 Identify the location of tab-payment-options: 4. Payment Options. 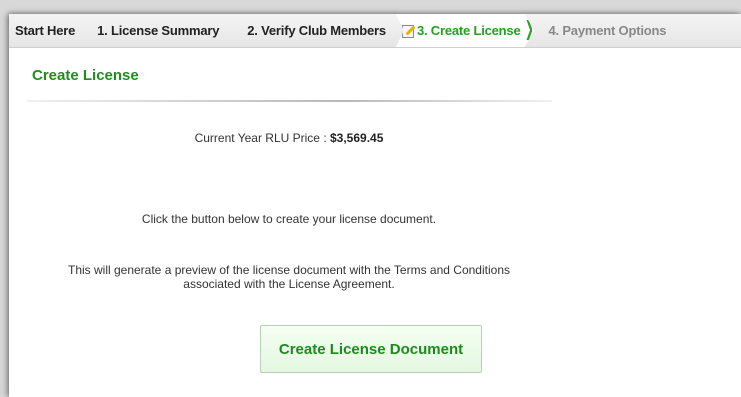
(604, 30).